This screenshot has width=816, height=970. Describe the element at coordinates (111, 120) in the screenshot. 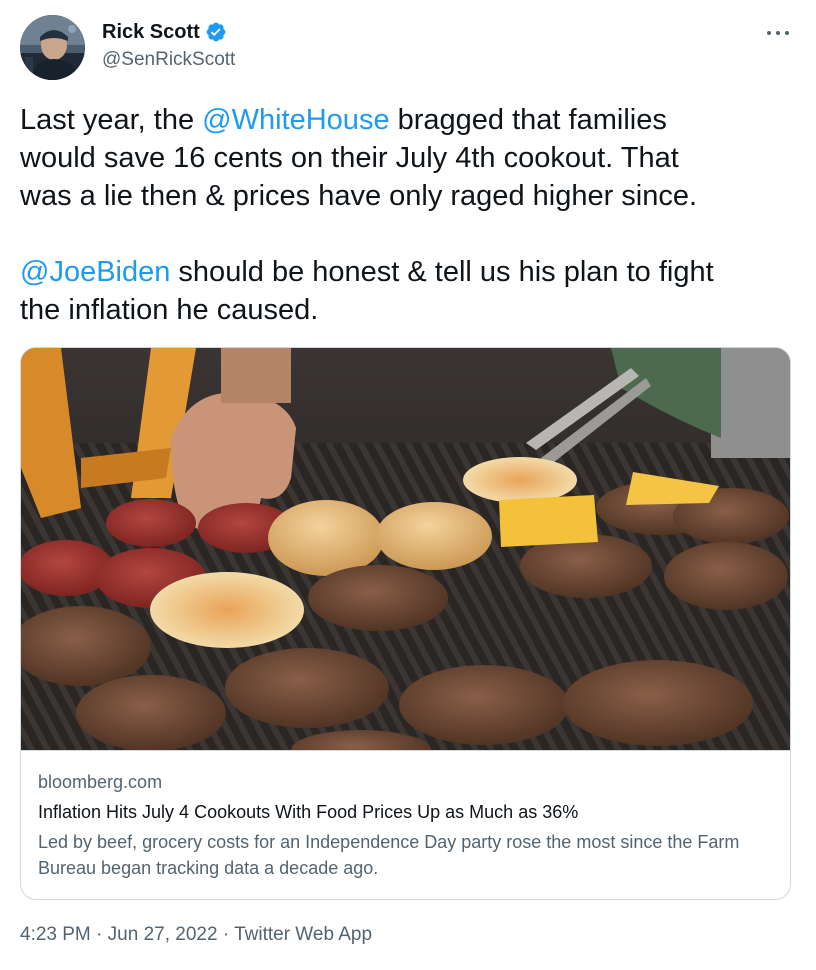

I see `tweet-text-segment: Last year, the` at that location.